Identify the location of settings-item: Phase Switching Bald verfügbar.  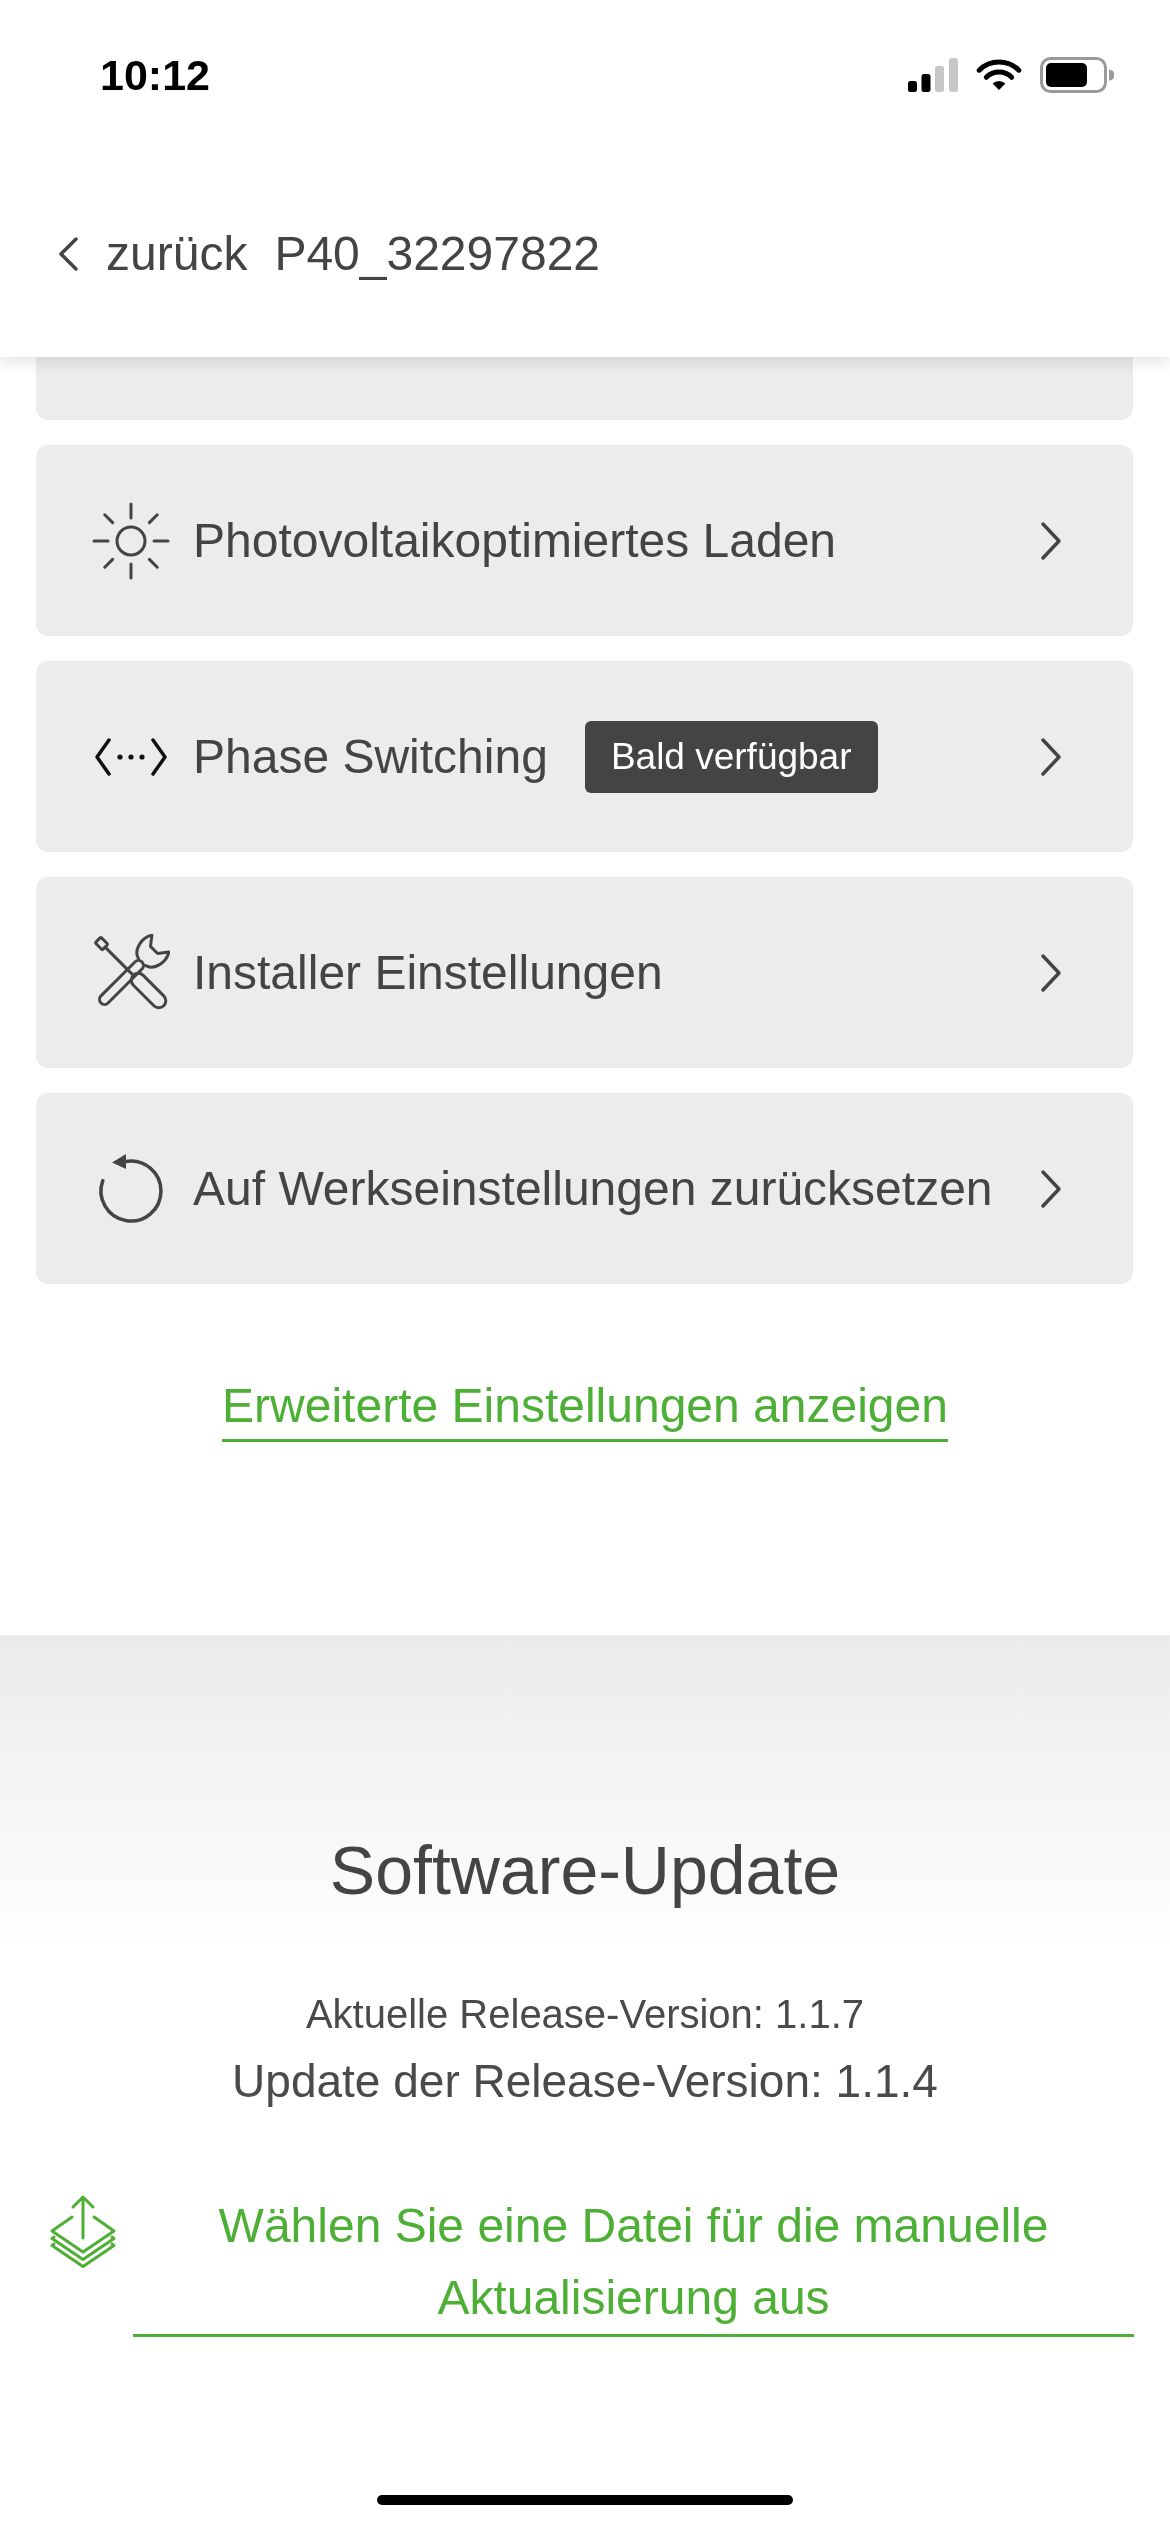
(584, 756).